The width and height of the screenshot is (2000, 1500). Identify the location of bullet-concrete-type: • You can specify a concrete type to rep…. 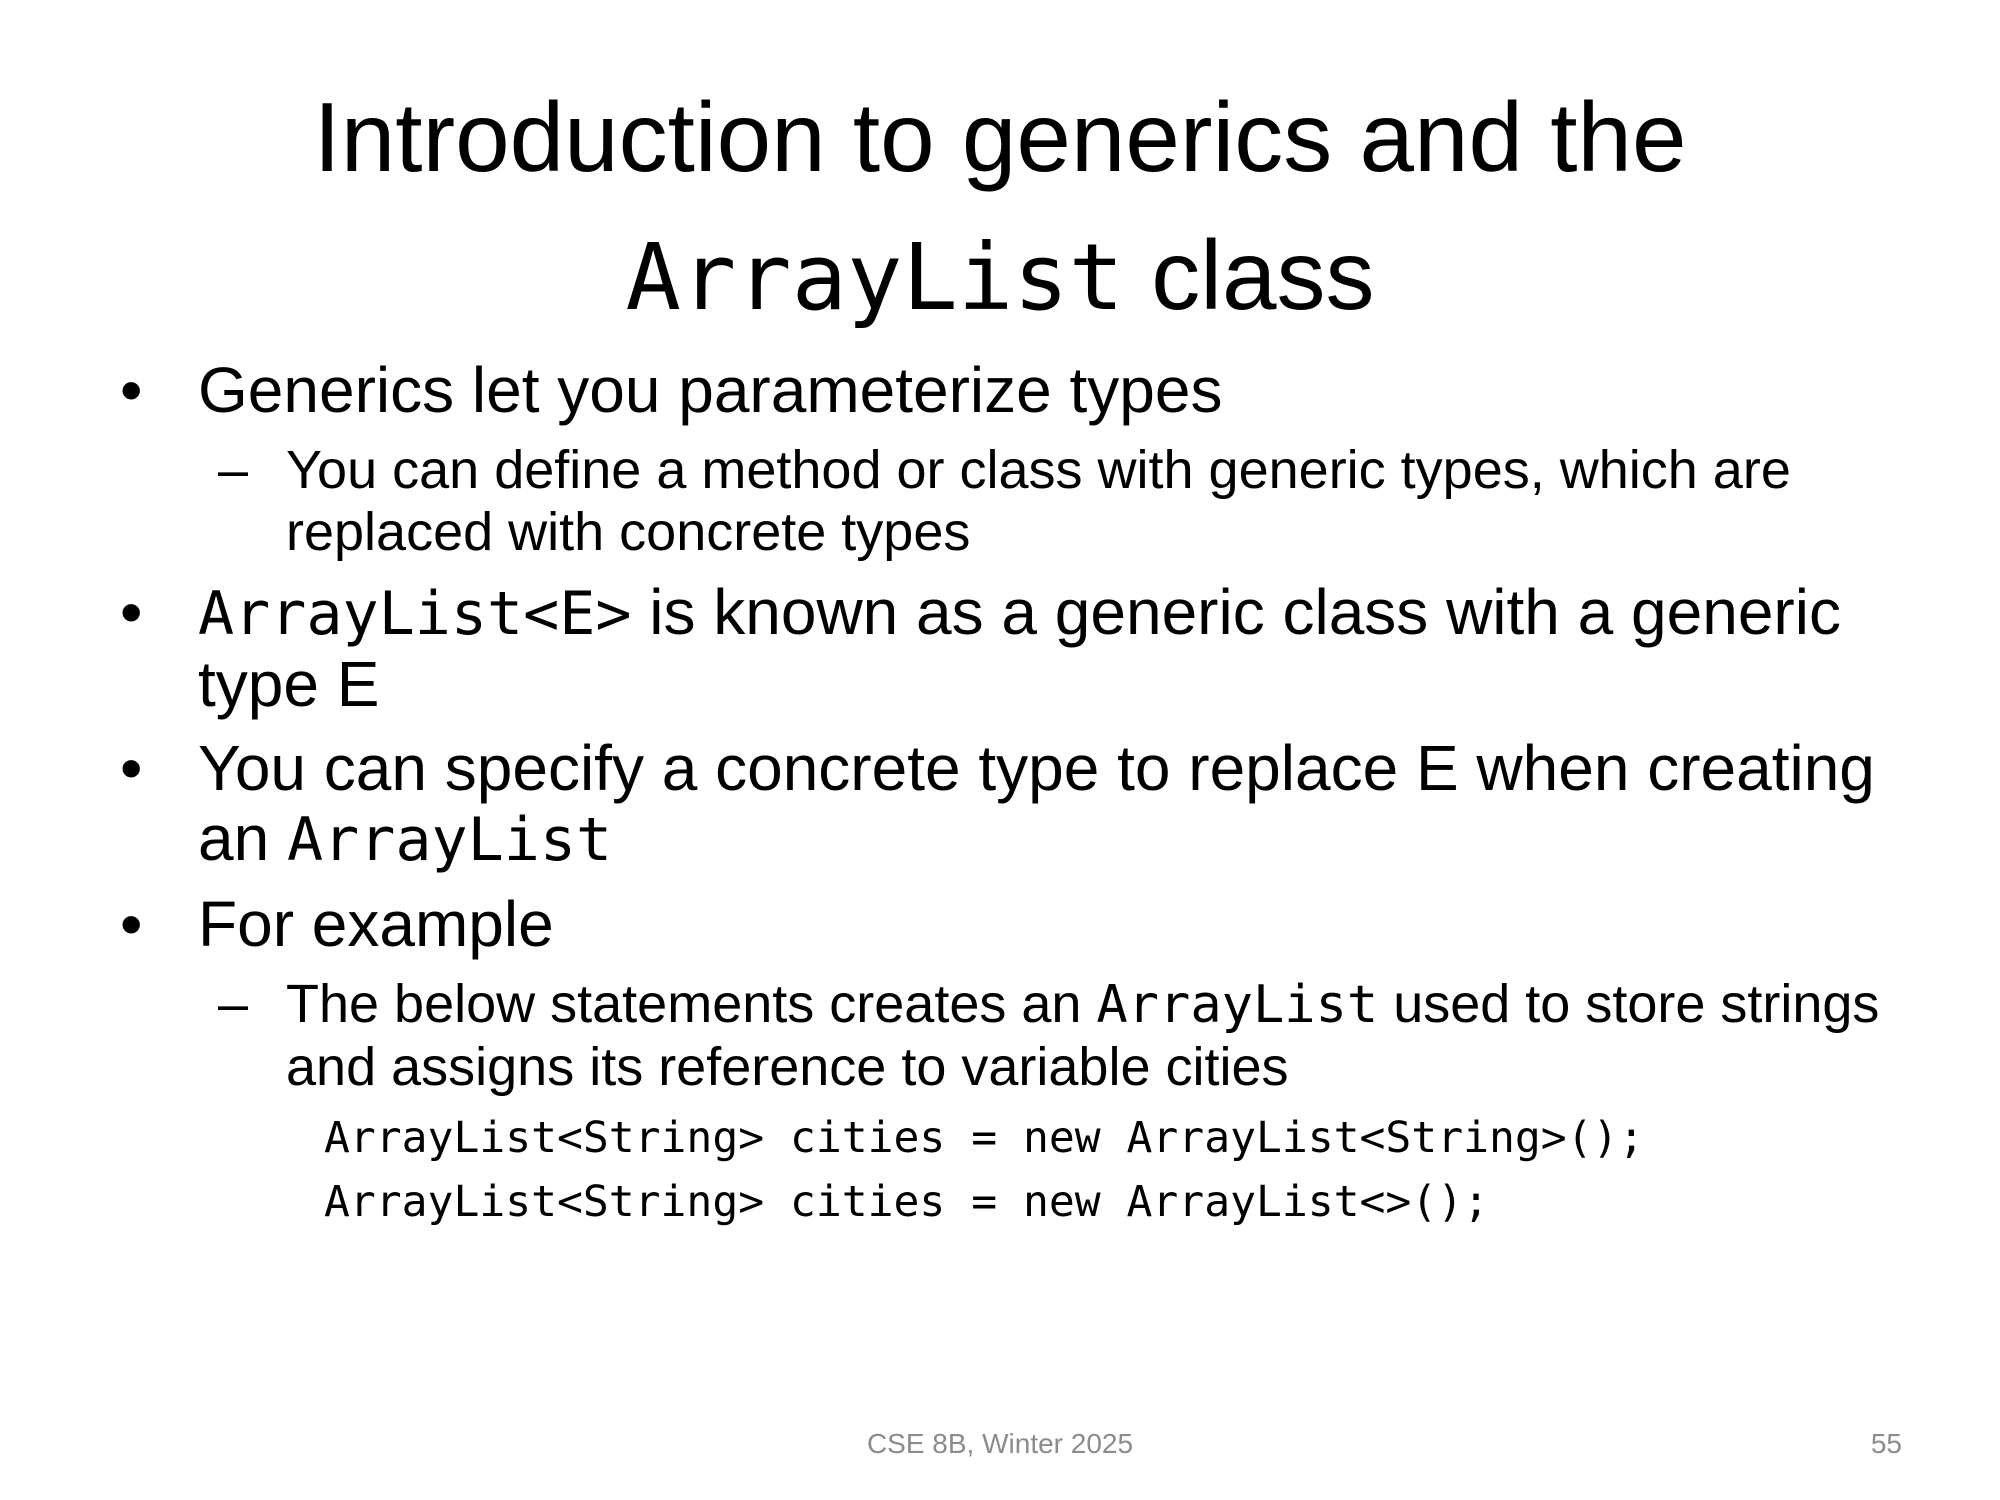
(1030, 804).